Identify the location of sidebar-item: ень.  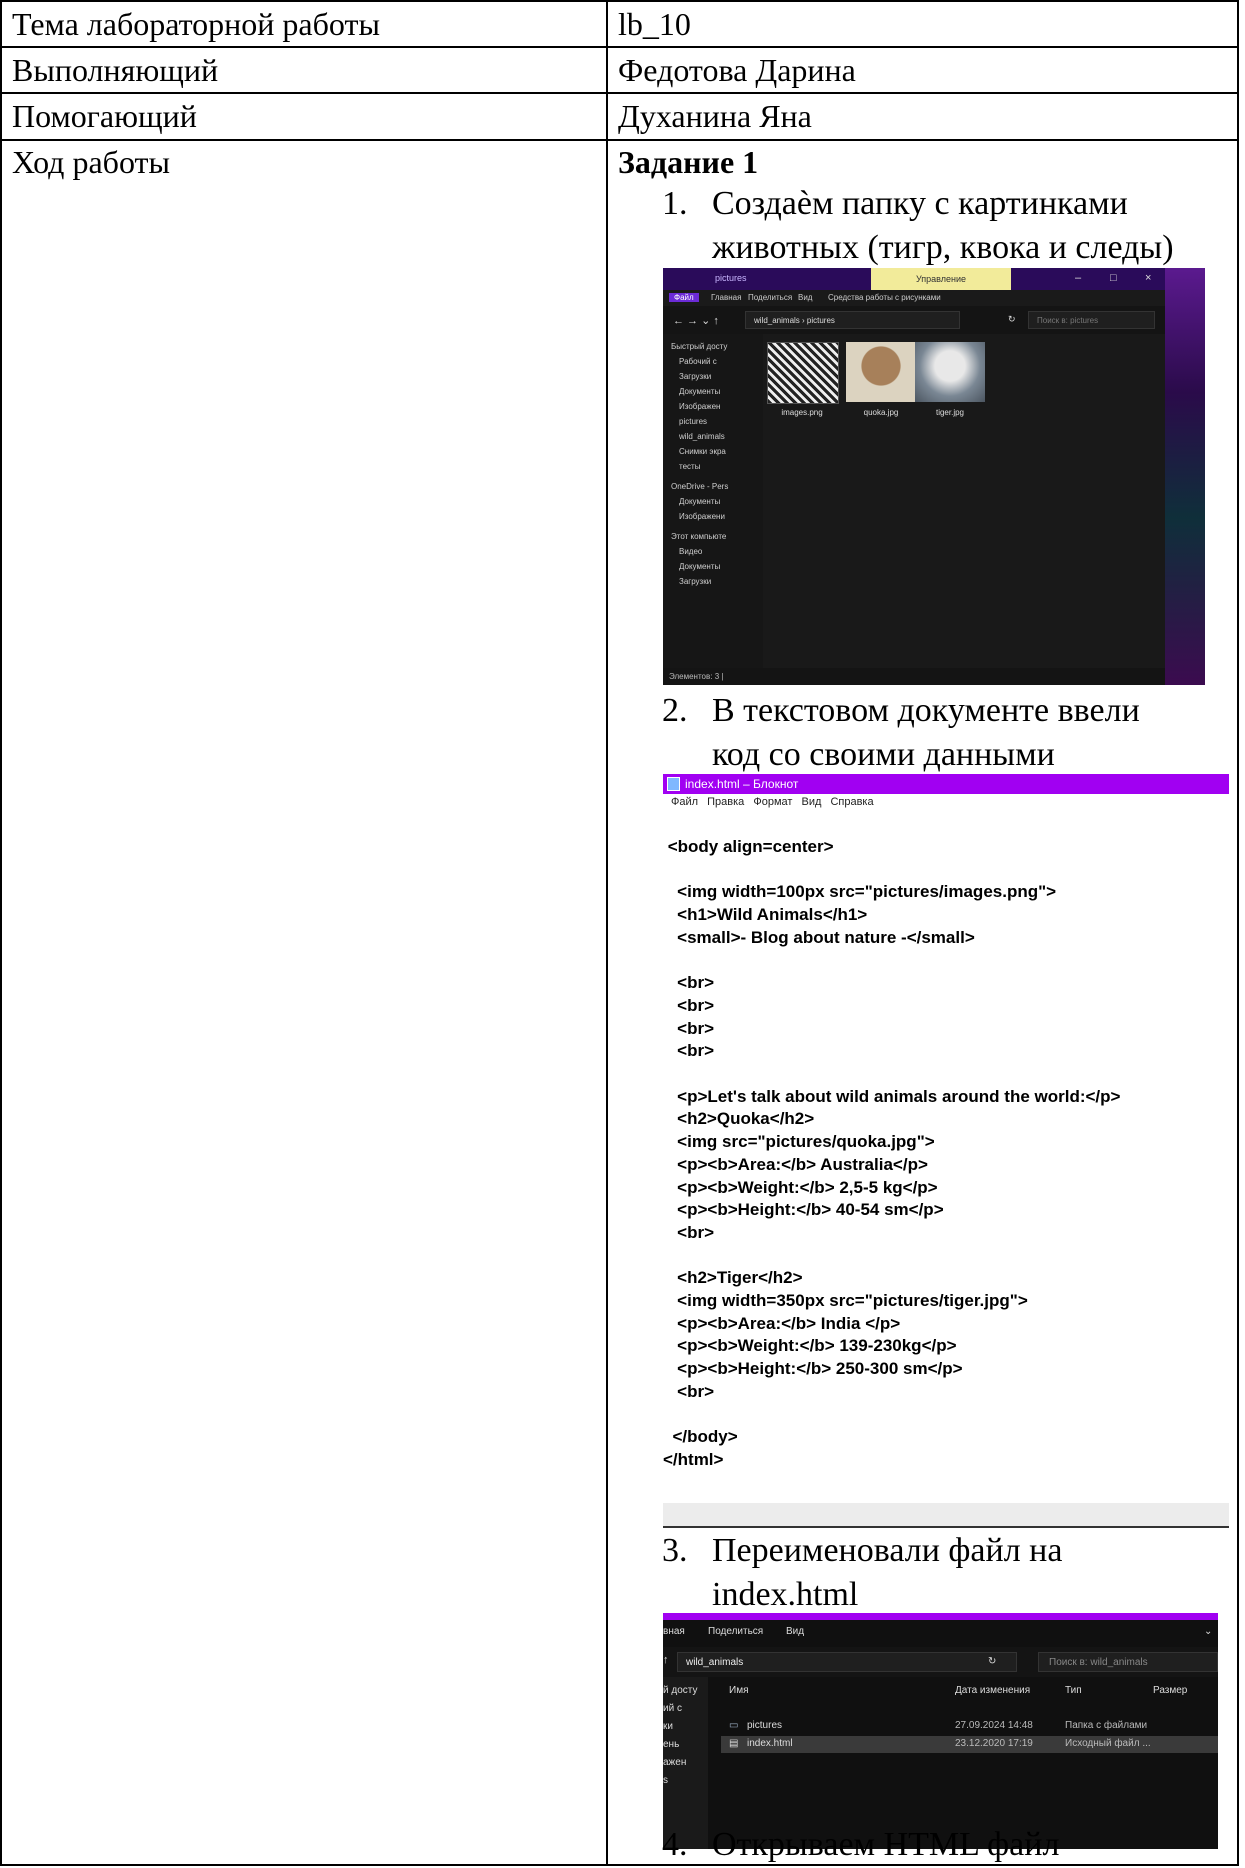
(671, 1744).